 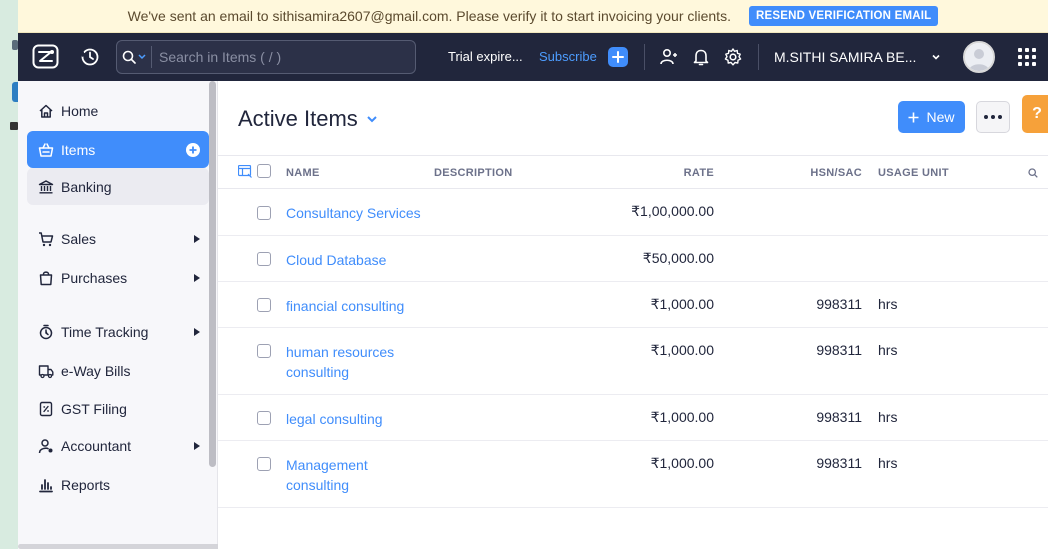 What do you see at coordinates (298, 118) in the screenshot?
I see `page-title-text: Active Items` at bounding box center [298, 118].